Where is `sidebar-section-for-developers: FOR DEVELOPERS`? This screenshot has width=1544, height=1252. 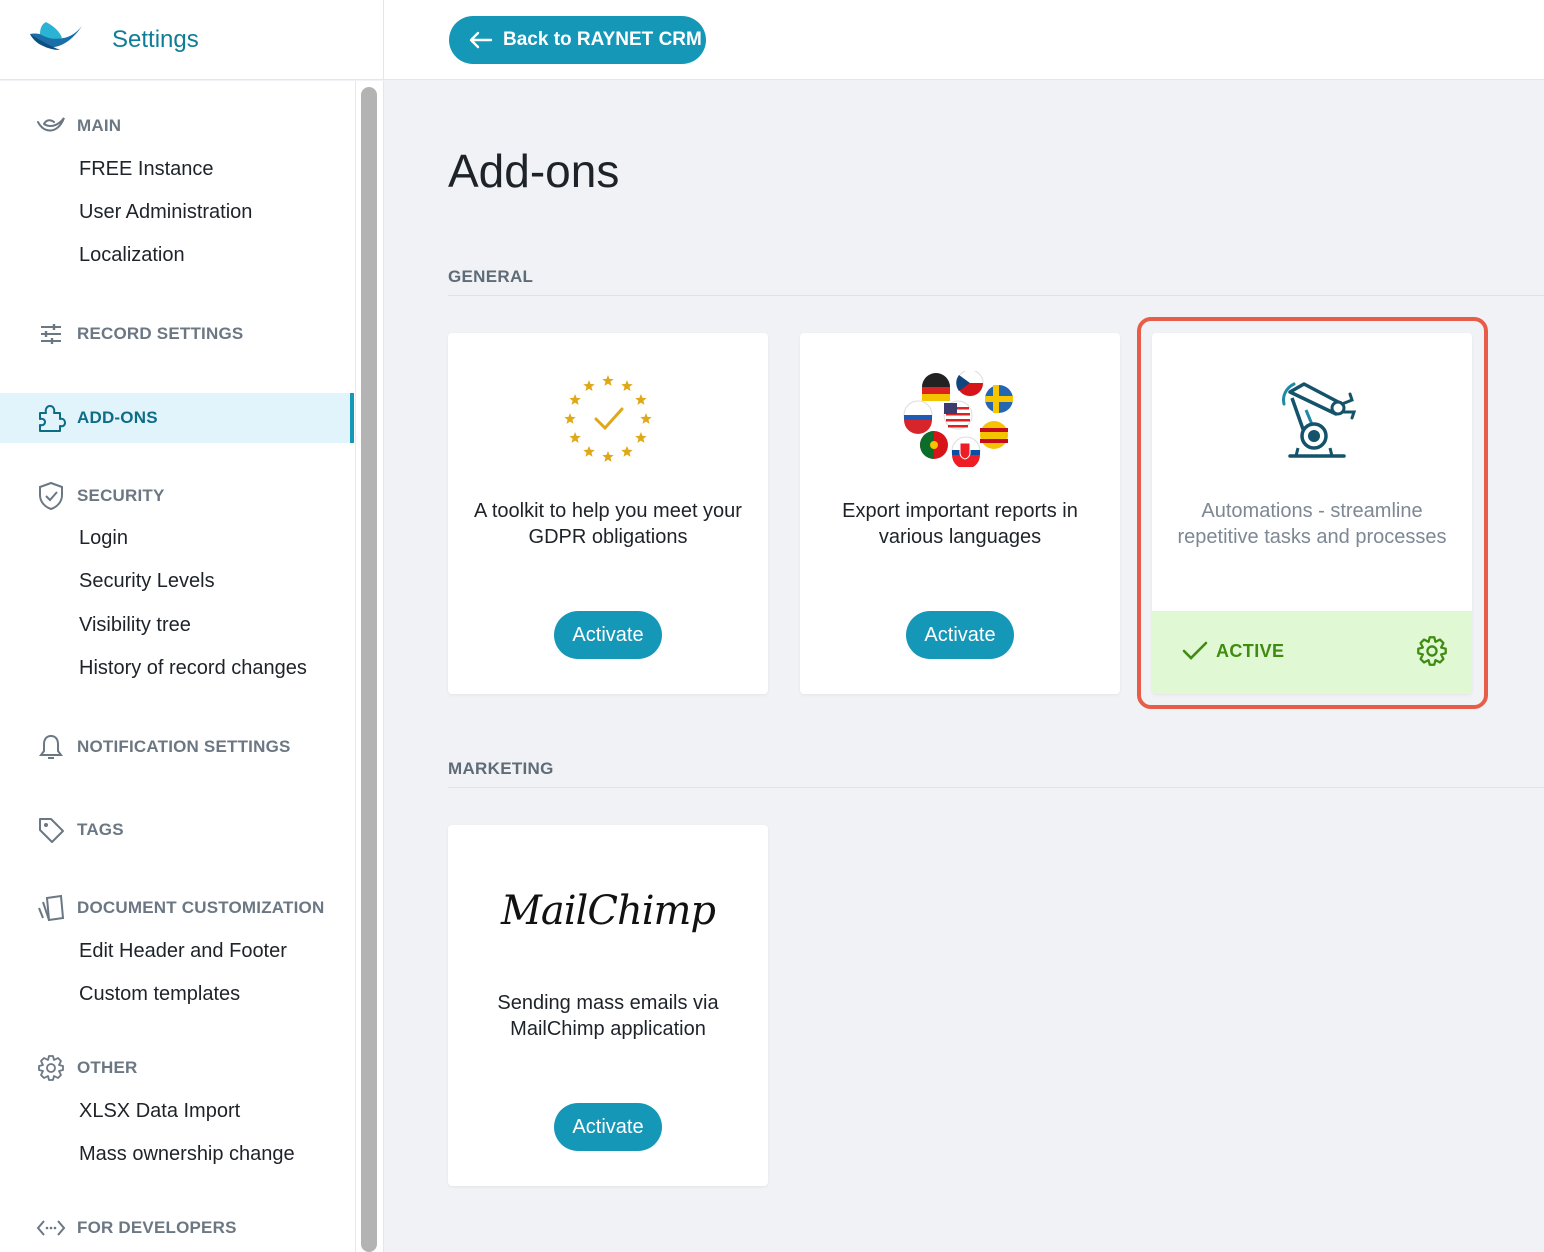 sidebar-section-for-developers: FOR DEVELOPERS is located at coordinates (136, 1228).